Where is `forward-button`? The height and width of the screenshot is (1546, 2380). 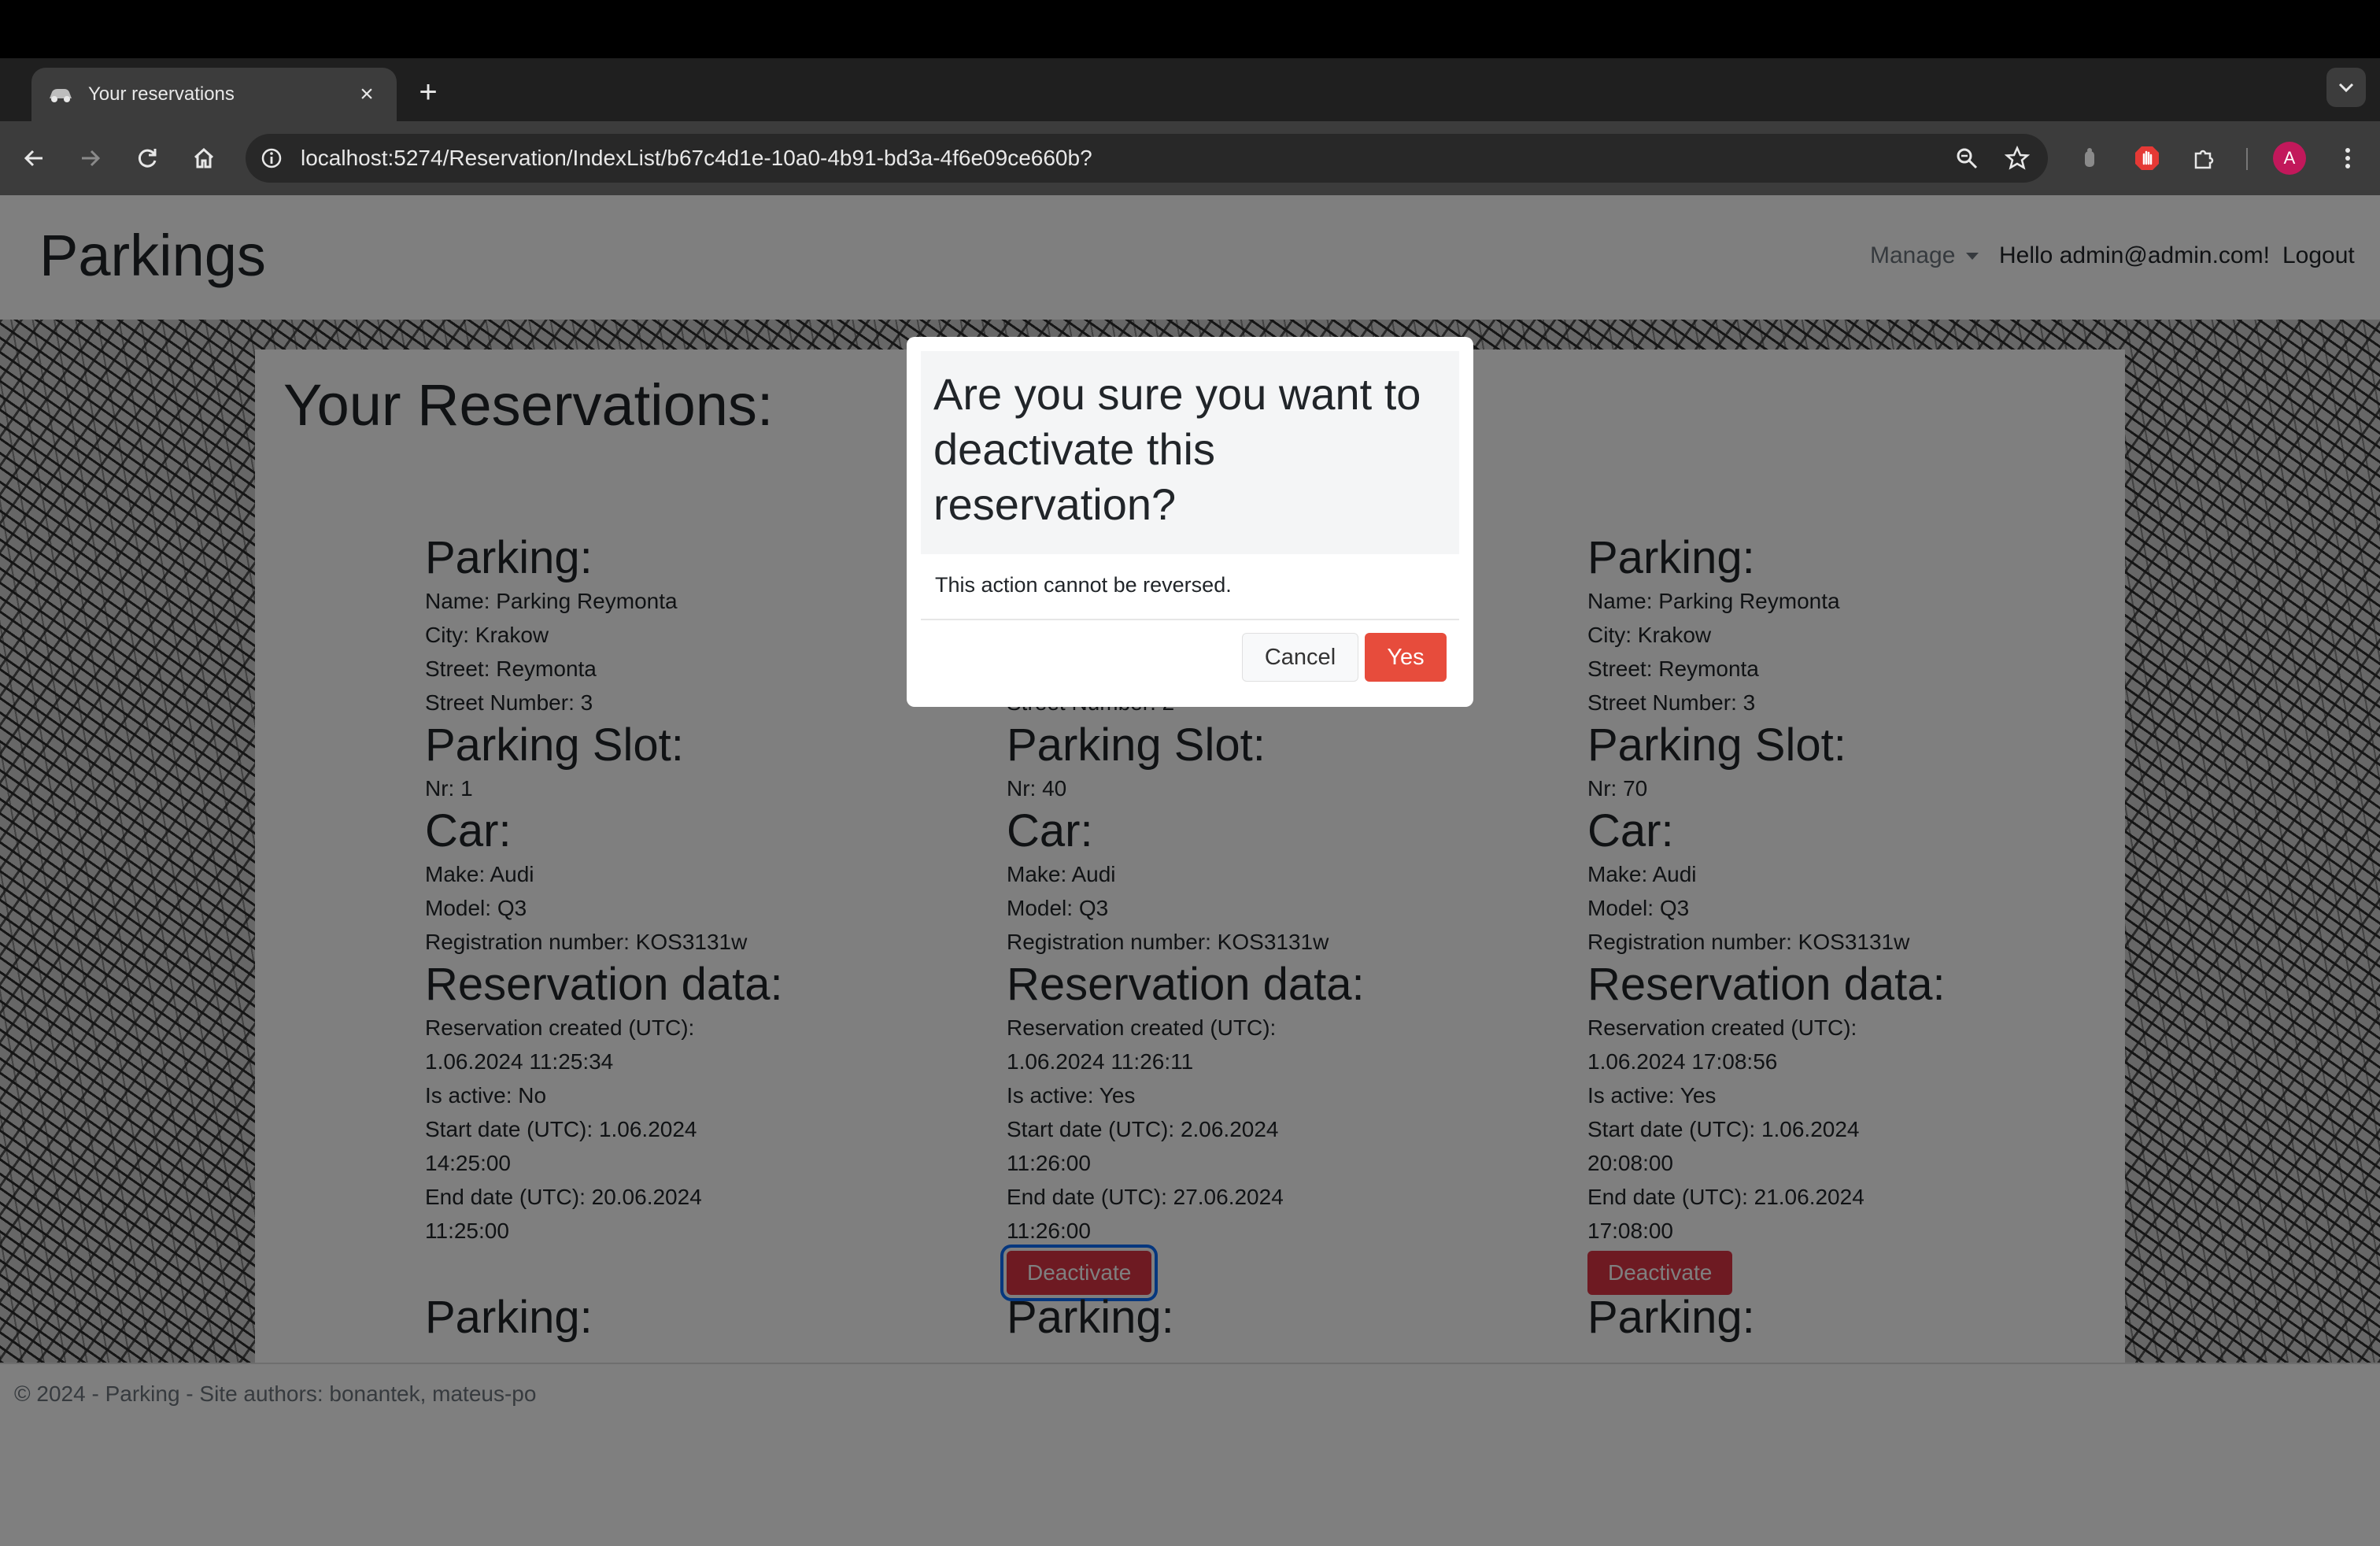 forward-button is located at coordinates (90, 158).